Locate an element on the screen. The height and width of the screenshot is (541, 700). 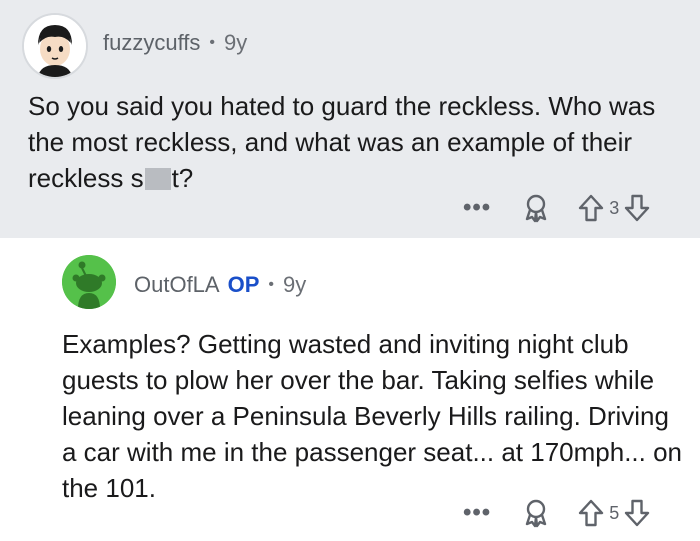
user-face-icon is located at coordinates (55, 46).